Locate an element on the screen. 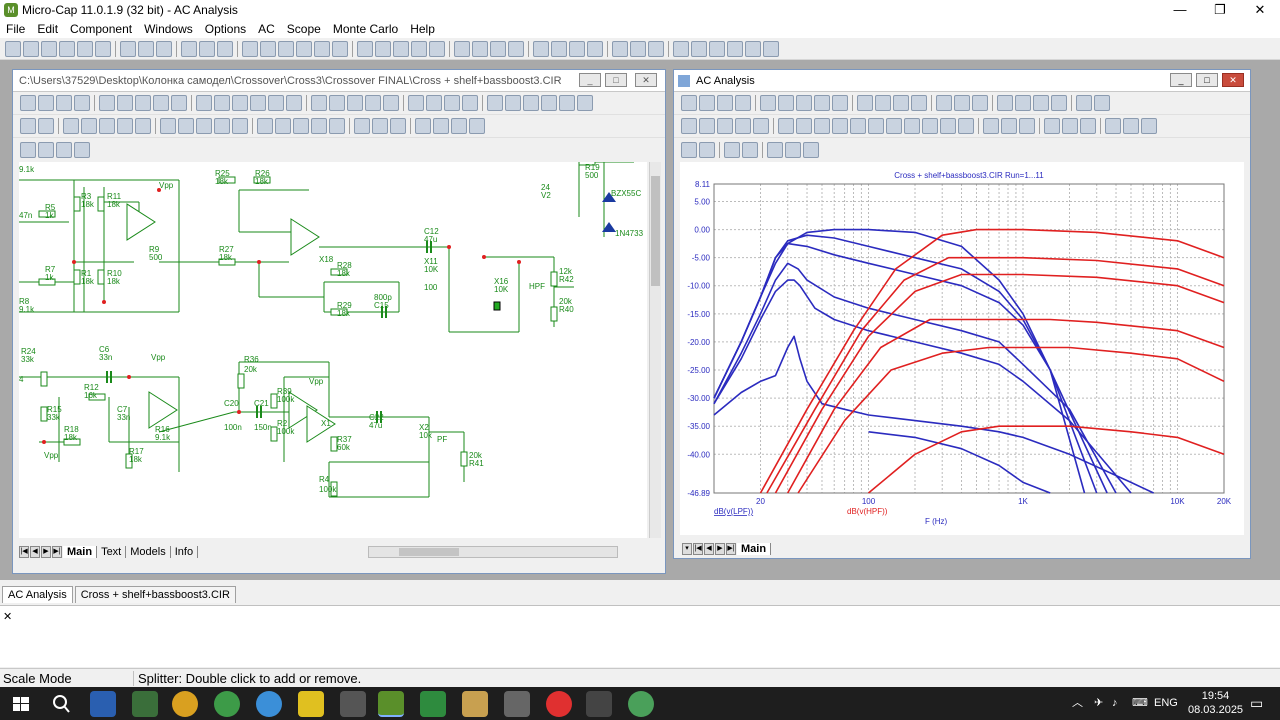  clock: 19:54 08.03.2025 is located at coordinates (1215, 703).